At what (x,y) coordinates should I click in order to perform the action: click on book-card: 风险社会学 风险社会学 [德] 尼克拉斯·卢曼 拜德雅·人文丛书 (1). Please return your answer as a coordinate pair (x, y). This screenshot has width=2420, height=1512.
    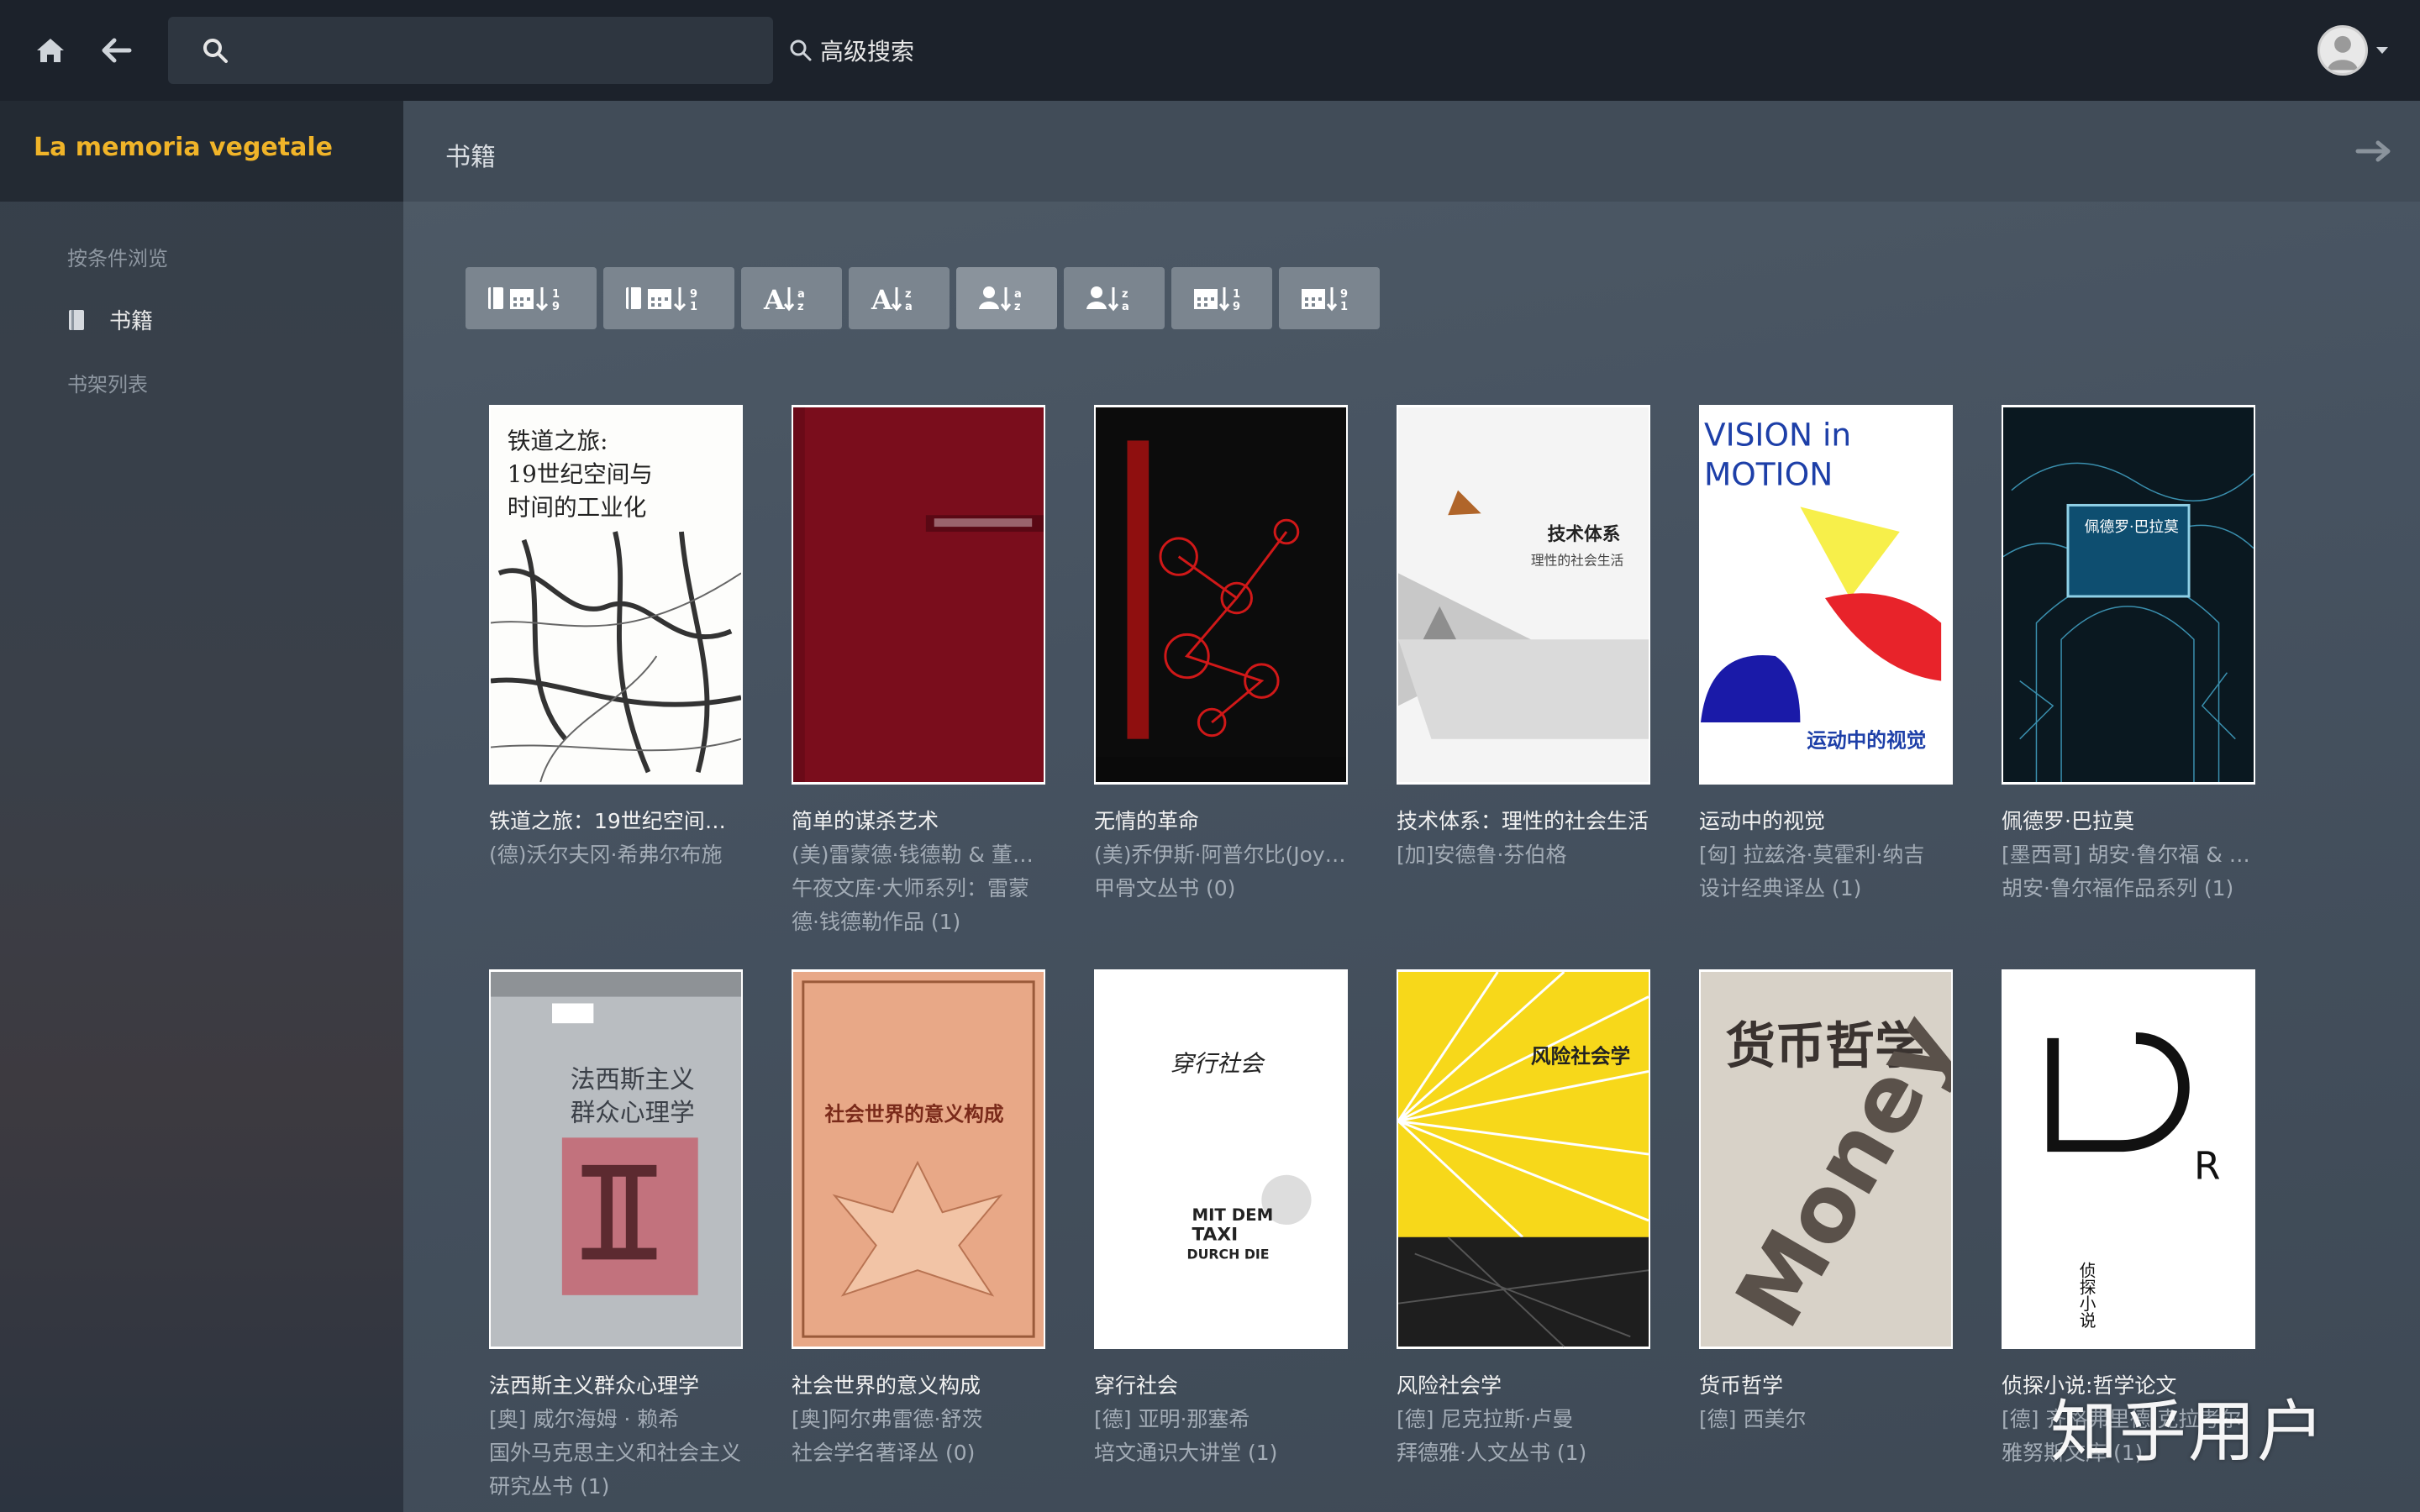
    Looking at the image, I should click on (1524, 1219).